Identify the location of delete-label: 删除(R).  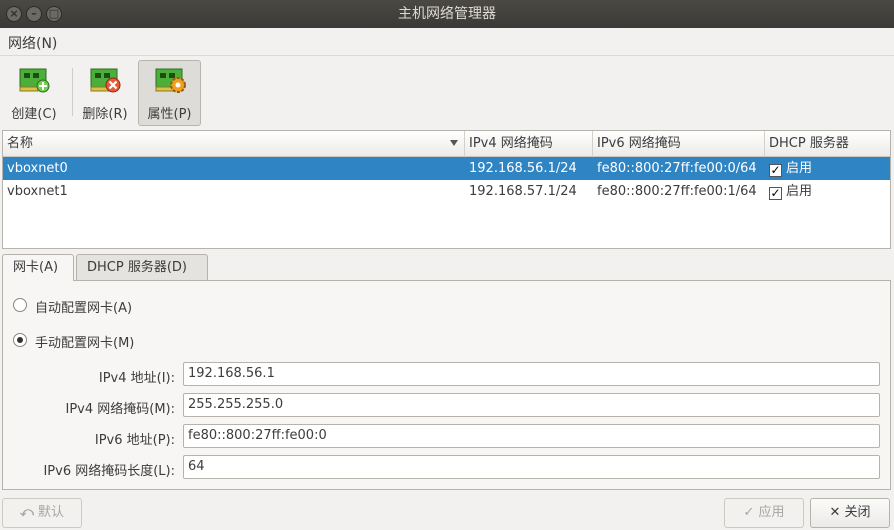
(105, 114).